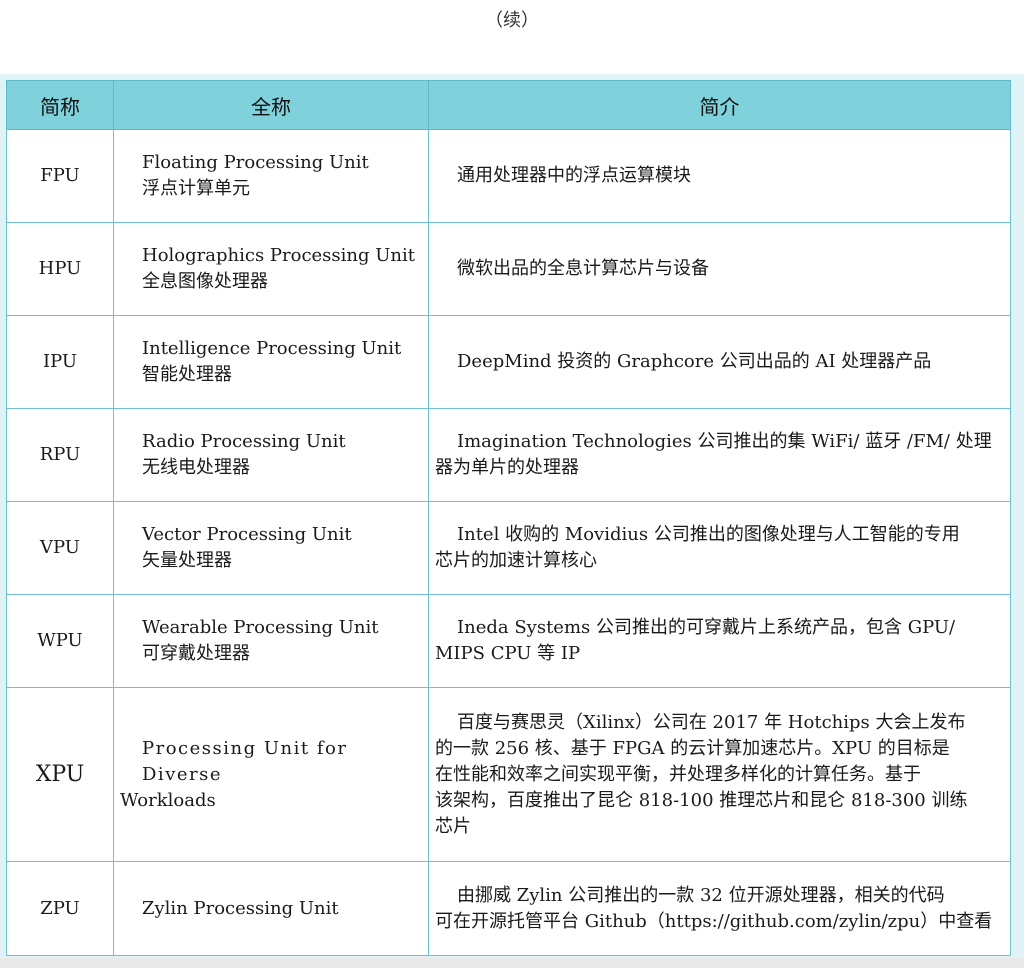 Image resolution: width=1024 pixels, height=968 pixels. I want to click on description-line: 由挪威 Zylin 公司推出的一款 32 位开源处理器，相关的代码, so click(701, 895).